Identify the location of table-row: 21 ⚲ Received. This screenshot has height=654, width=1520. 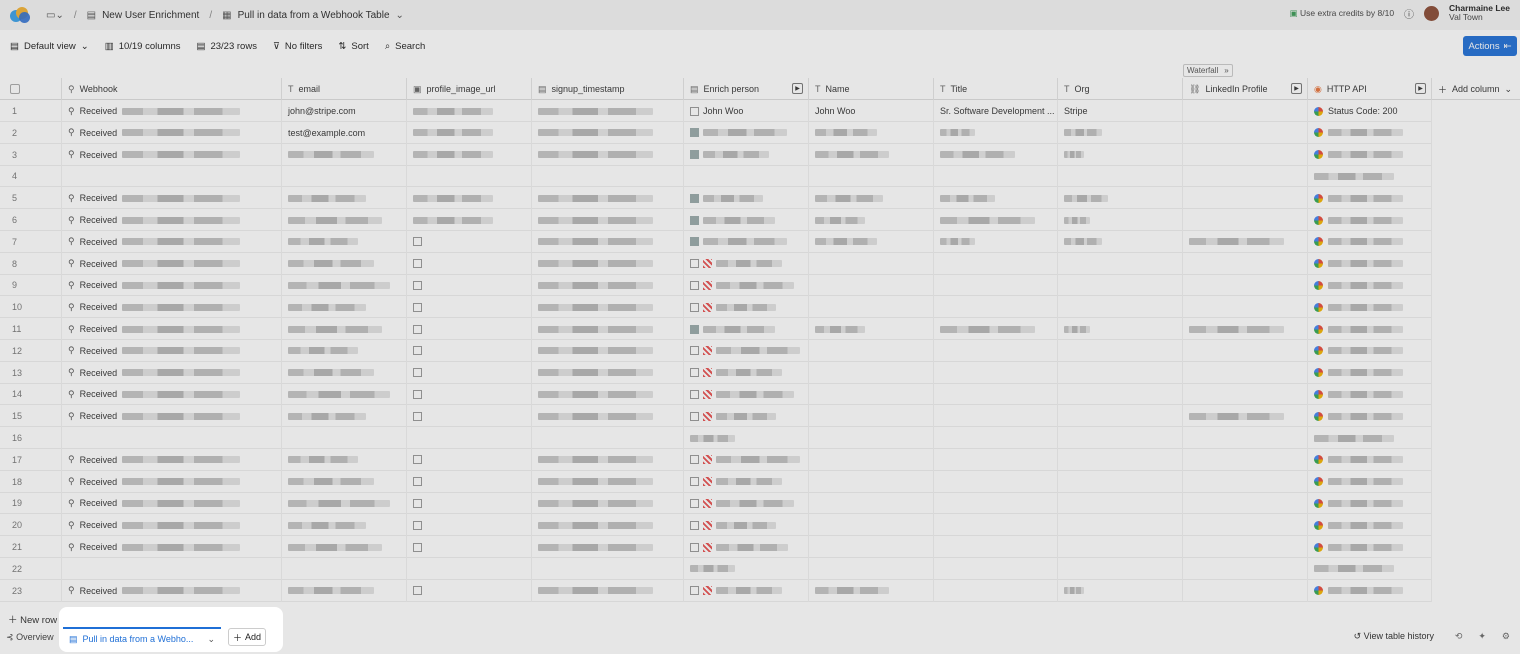
(716, 547).